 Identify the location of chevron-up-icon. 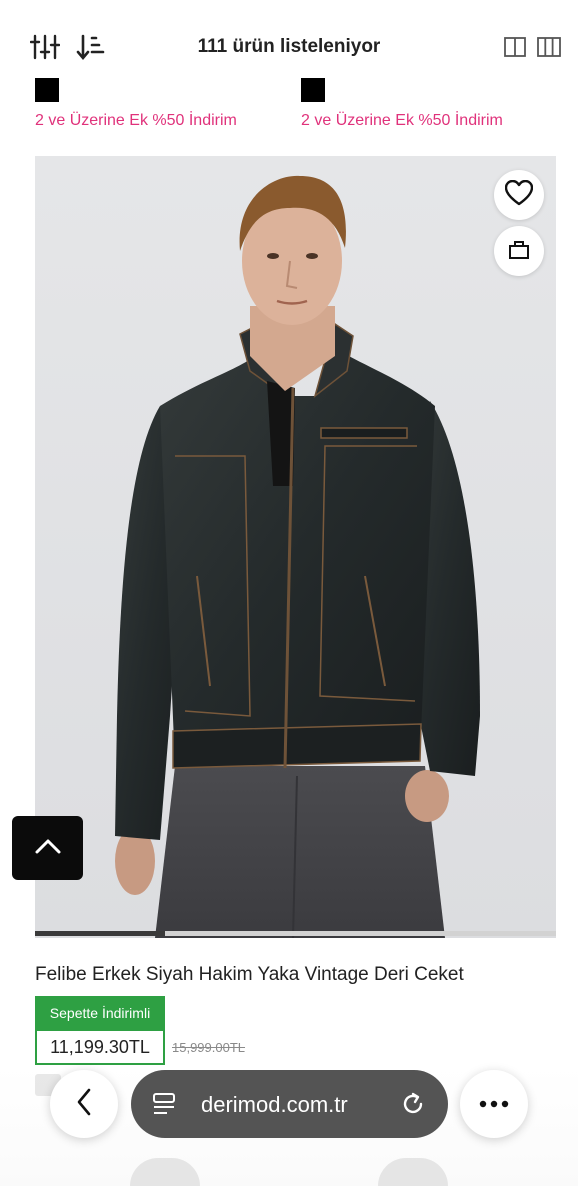
(48, 848).